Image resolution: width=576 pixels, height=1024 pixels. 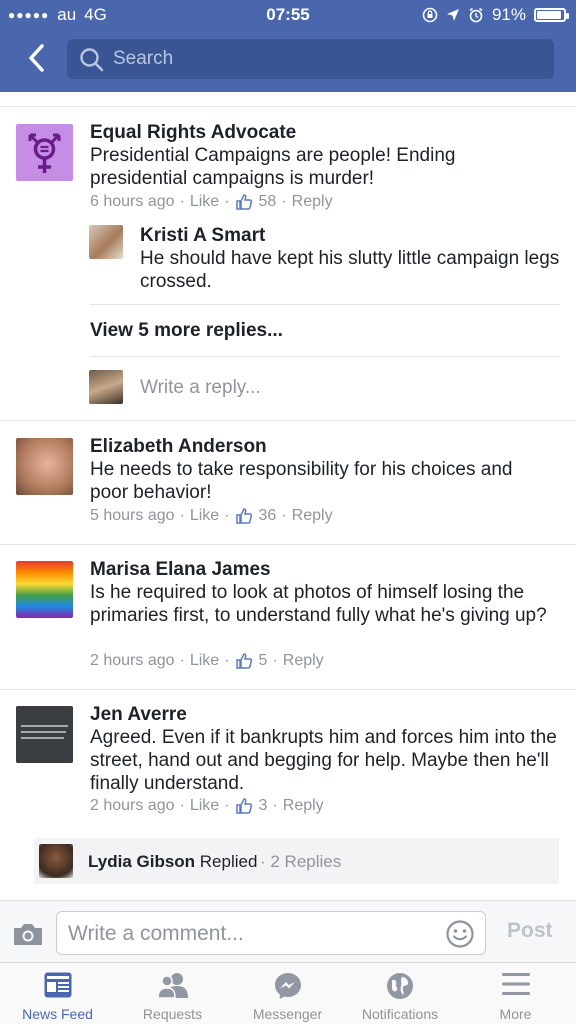 What do you see at coordinates (132, 202) in the screenshot?
I see `comment-time: 6 hours ago` at bounding box center [132, 202].